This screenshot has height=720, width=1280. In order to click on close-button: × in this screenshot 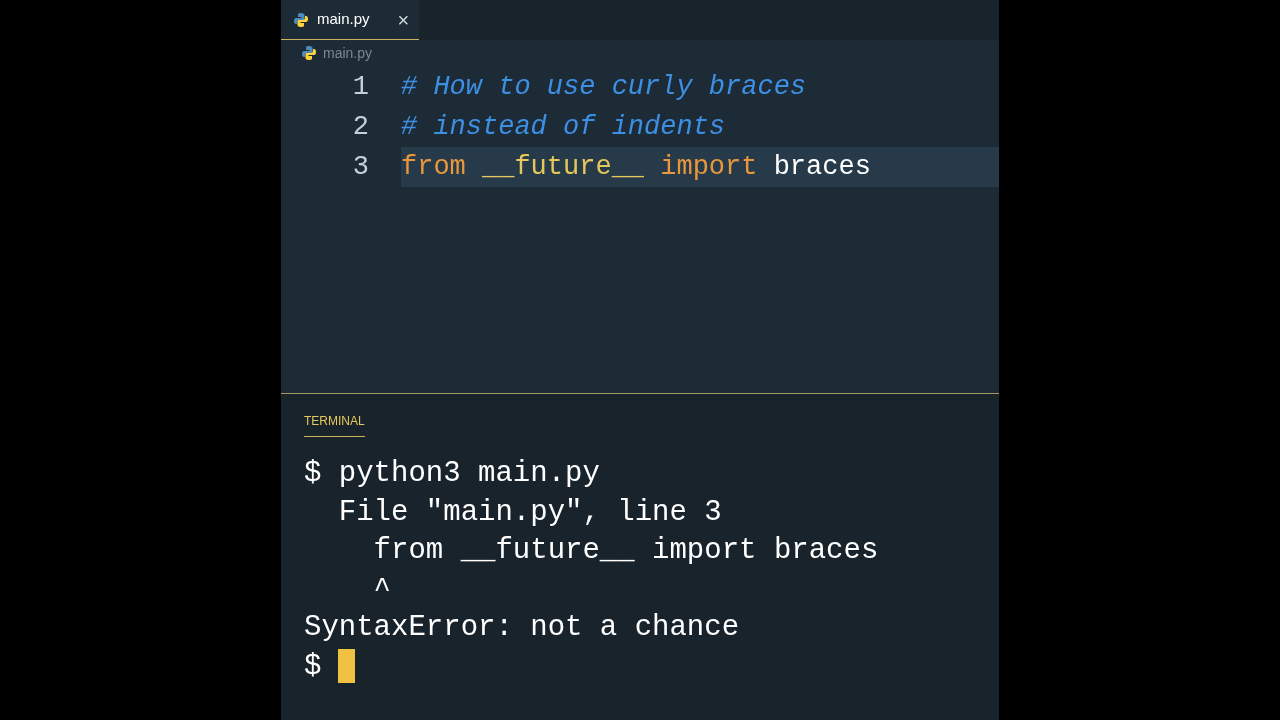, I will do `click(403, 19)`.